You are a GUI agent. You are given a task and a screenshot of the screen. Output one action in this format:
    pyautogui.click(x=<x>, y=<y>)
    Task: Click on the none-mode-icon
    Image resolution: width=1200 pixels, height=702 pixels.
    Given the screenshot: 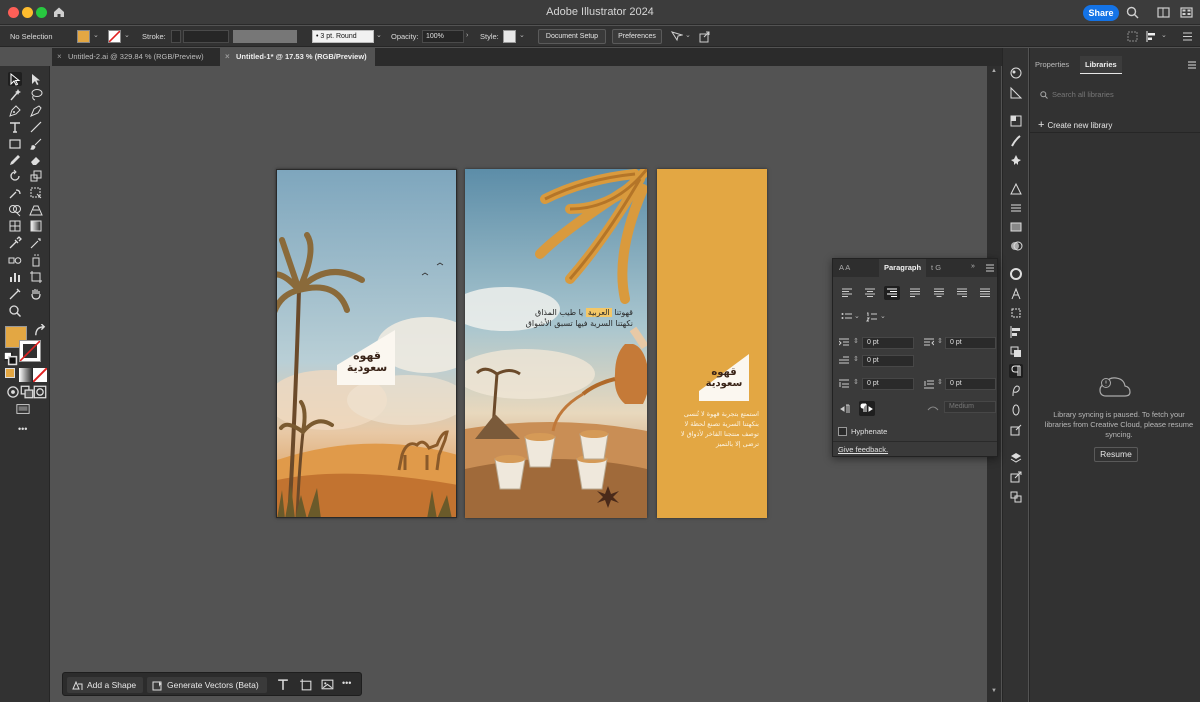 What is the action you would take?
    pyautogui.click(x=40, y=375)
    